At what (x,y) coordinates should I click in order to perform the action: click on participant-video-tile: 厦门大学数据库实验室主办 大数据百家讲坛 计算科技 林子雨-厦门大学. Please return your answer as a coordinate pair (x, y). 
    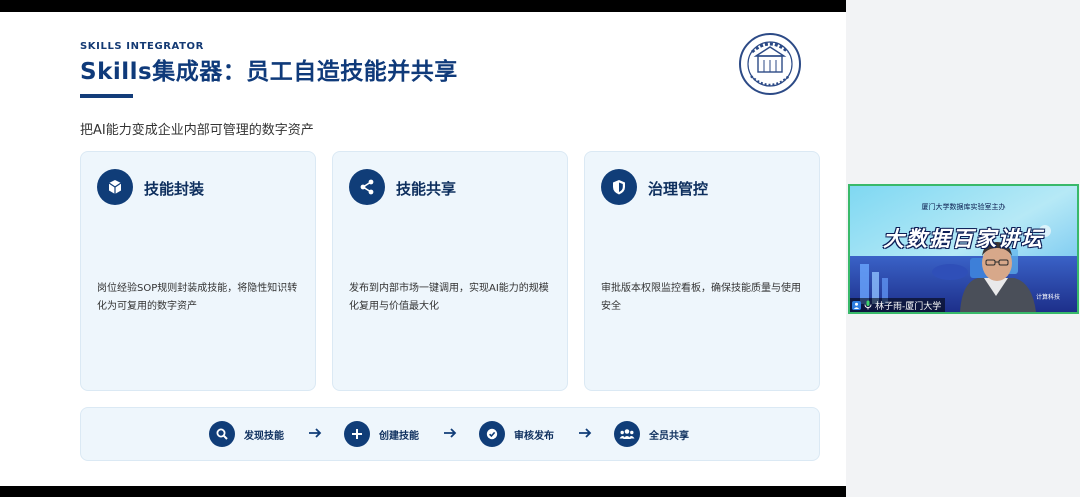
    Looking at the image, I should click on (963, 249).